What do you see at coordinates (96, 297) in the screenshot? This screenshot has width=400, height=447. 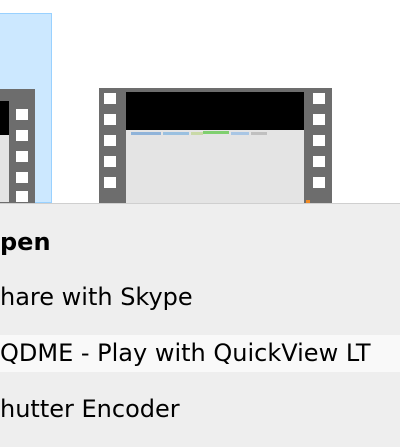 I see `menu-item-share-skype-label: hare with Skype` at bounding box center [96, 297].